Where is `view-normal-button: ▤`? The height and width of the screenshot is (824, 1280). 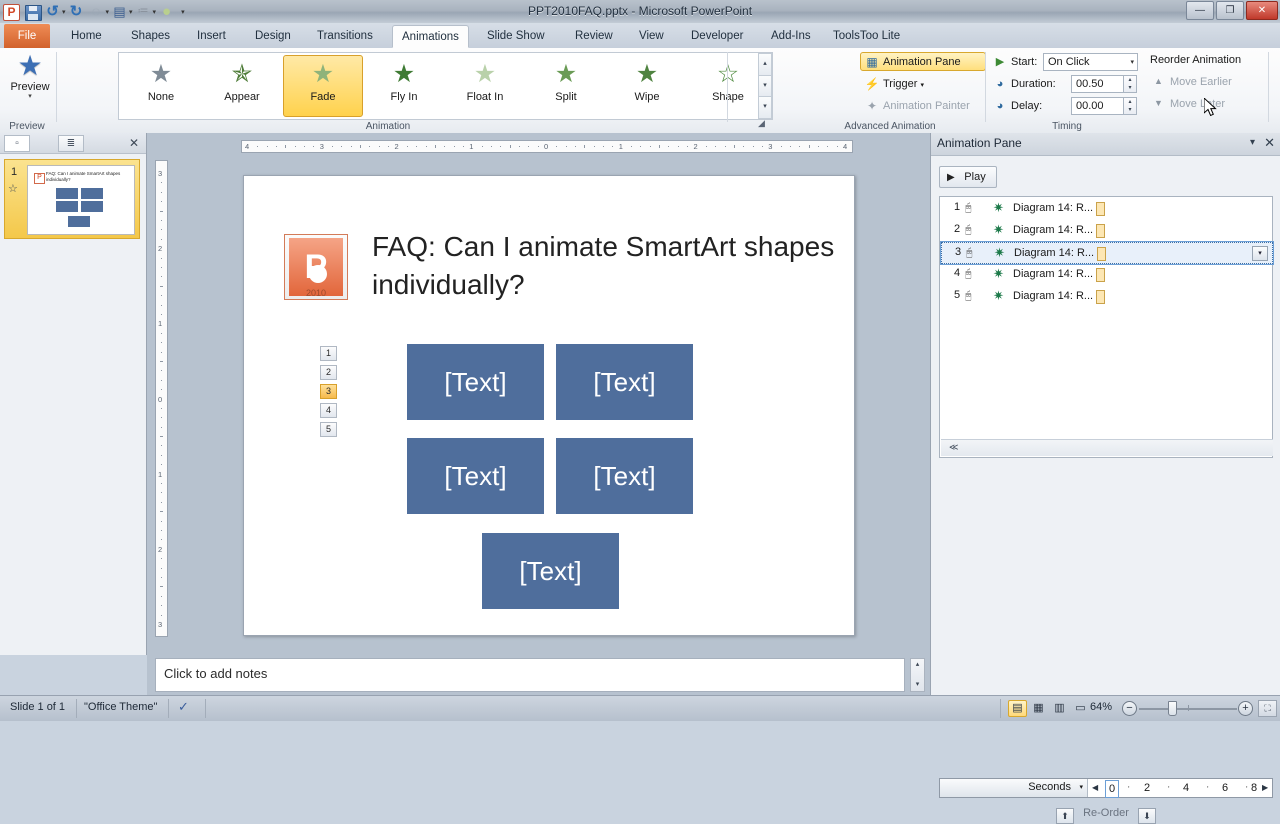
view-normal-button: ▤ is located at coordinates (1017, 708).